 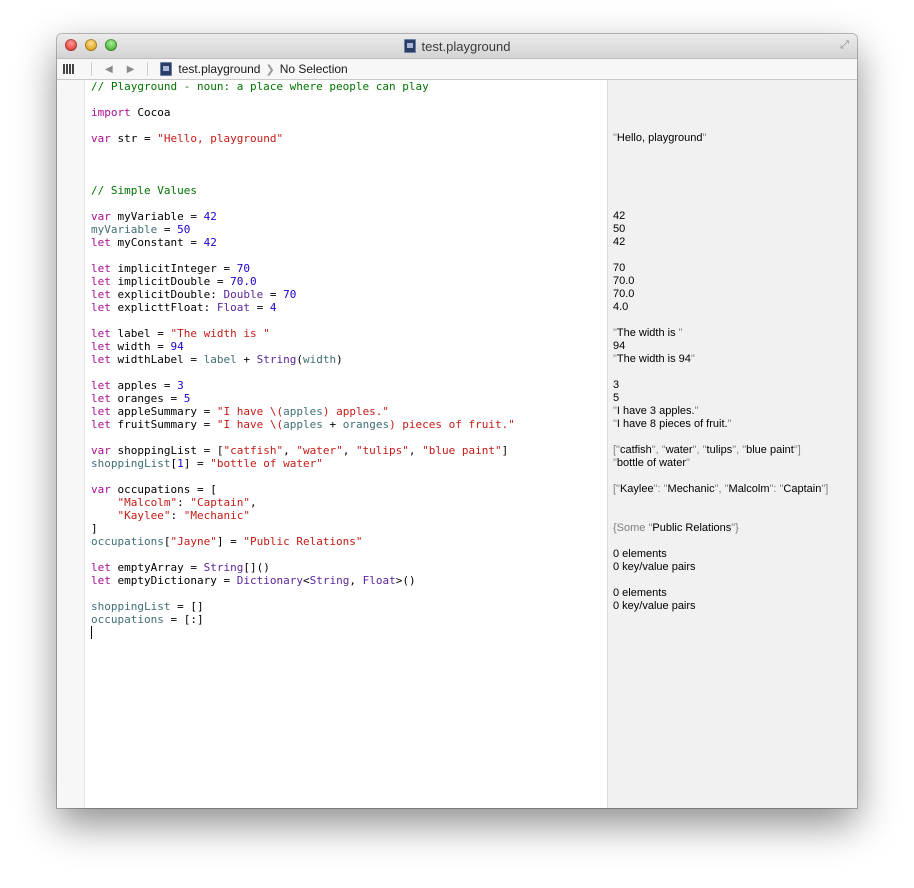 What do you see at coordinates (802, 489) in the screenshot?
I see `token: Captain` at bounding box center [802, 489].